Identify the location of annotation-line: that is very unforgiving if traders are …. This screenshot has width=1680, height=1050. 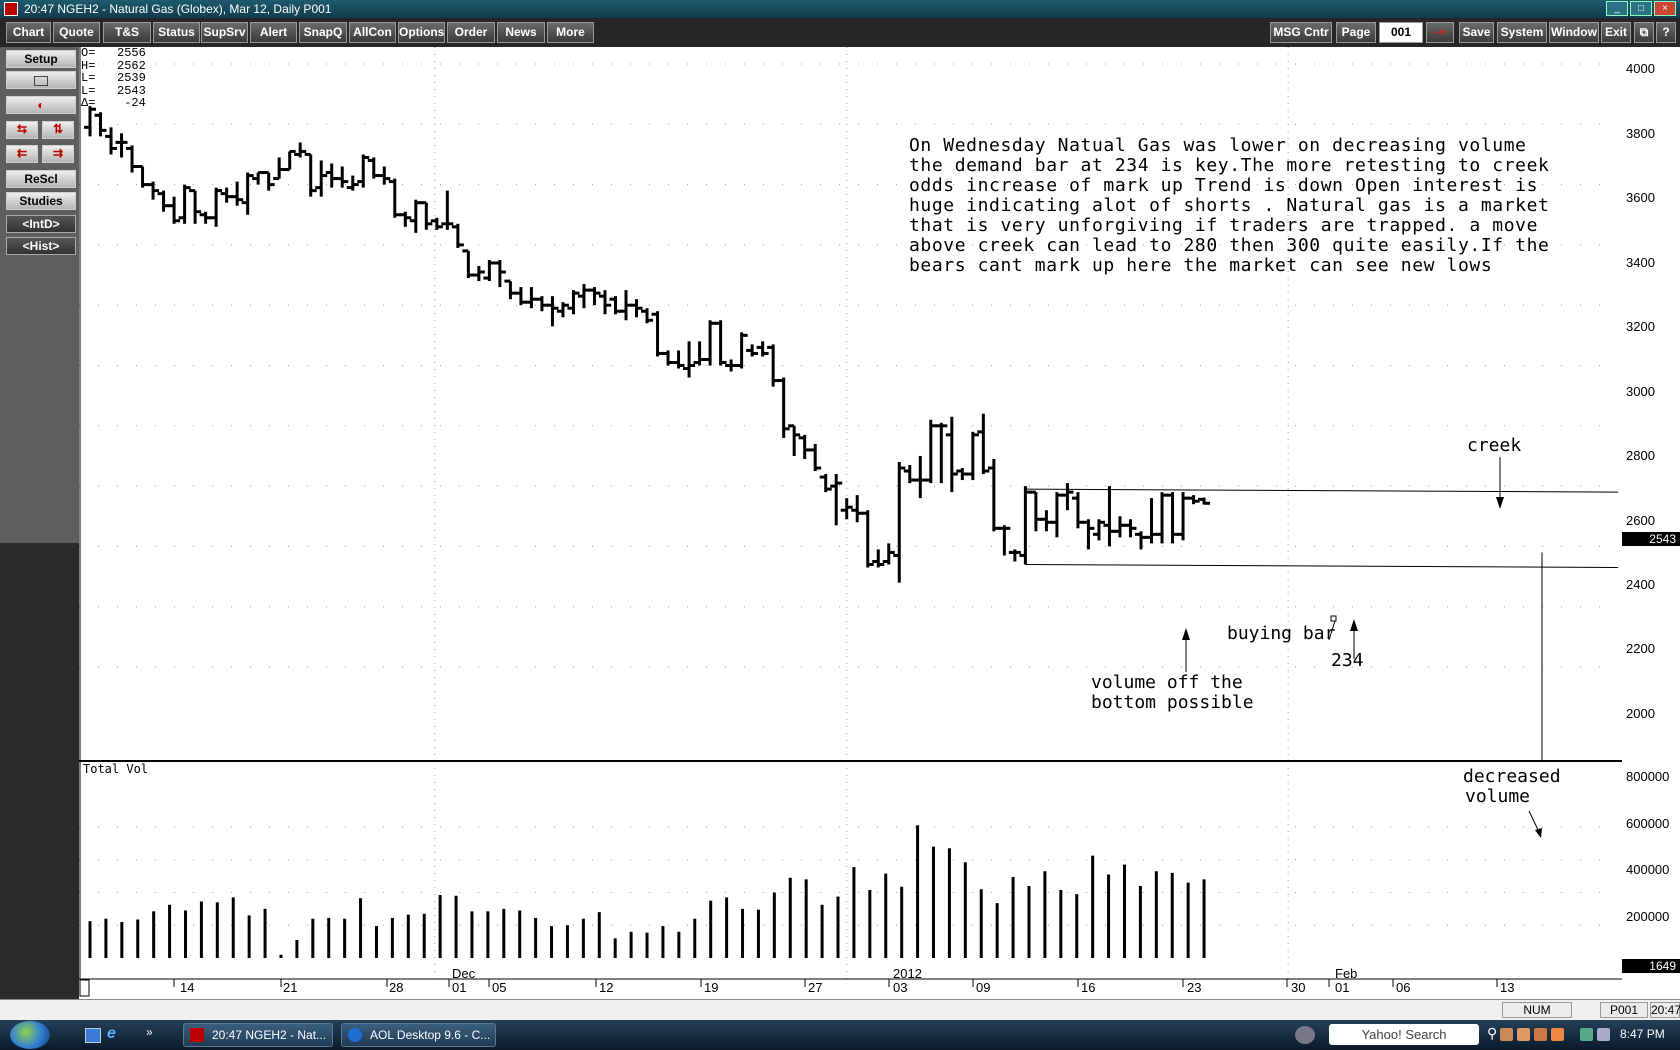
(1224, 225).